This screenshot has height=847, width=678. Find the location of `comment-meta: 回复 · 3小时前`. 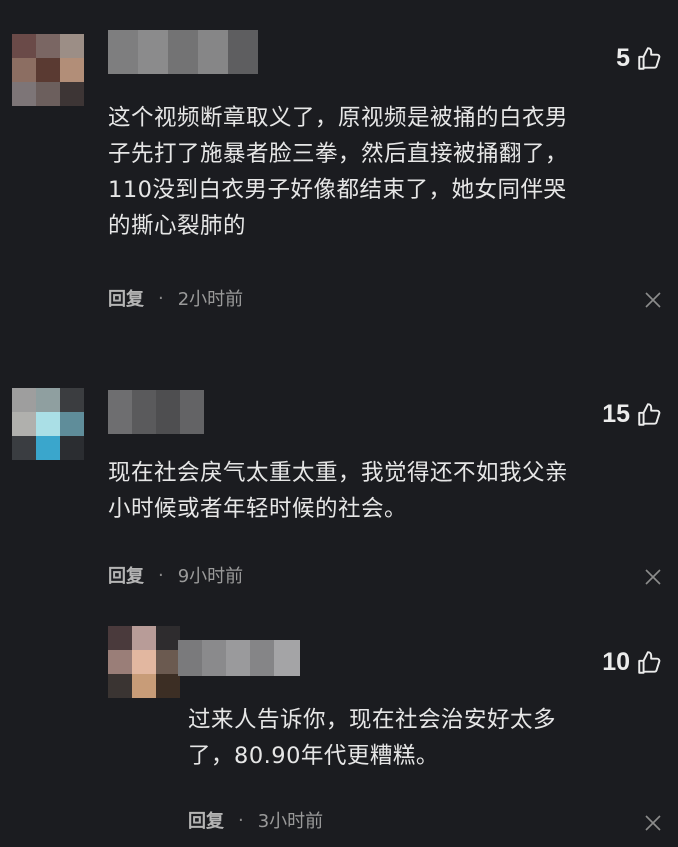

comment-meta: 回复 · 3小时前 is located at coordinates (255, 820).